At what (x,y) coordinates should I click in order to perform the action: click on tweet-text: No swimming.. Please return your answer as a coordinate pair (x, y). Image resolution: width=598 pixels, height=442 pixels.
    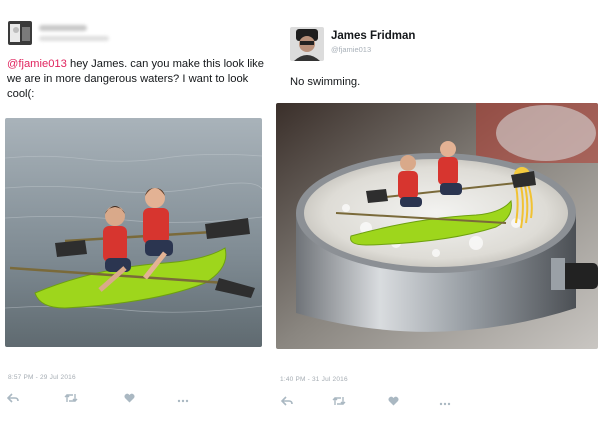
    Looking at the image, I should click on (325, 82).